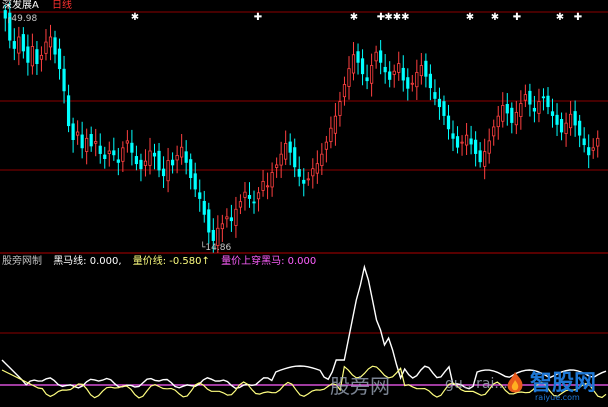 The height and width of the screenshot is (407, 608). What do you see at coordinates (216, 248) in the screenshot?
I see `low-price-label: └14.86` at bounding box center [216, 248].